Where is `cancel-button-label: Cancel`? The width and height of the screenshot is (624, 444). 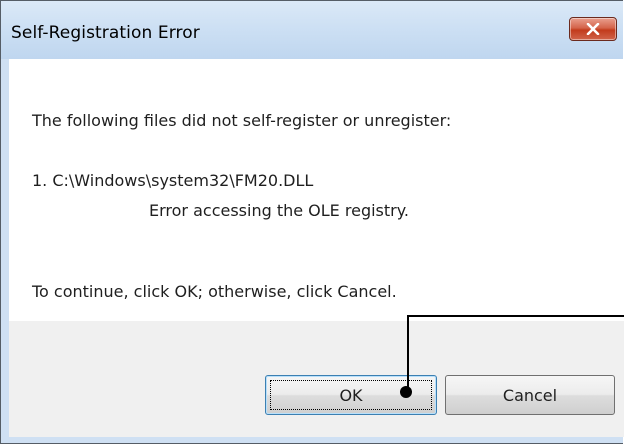 cancel-button-label: Cancel is located at coordinates (530, 395).